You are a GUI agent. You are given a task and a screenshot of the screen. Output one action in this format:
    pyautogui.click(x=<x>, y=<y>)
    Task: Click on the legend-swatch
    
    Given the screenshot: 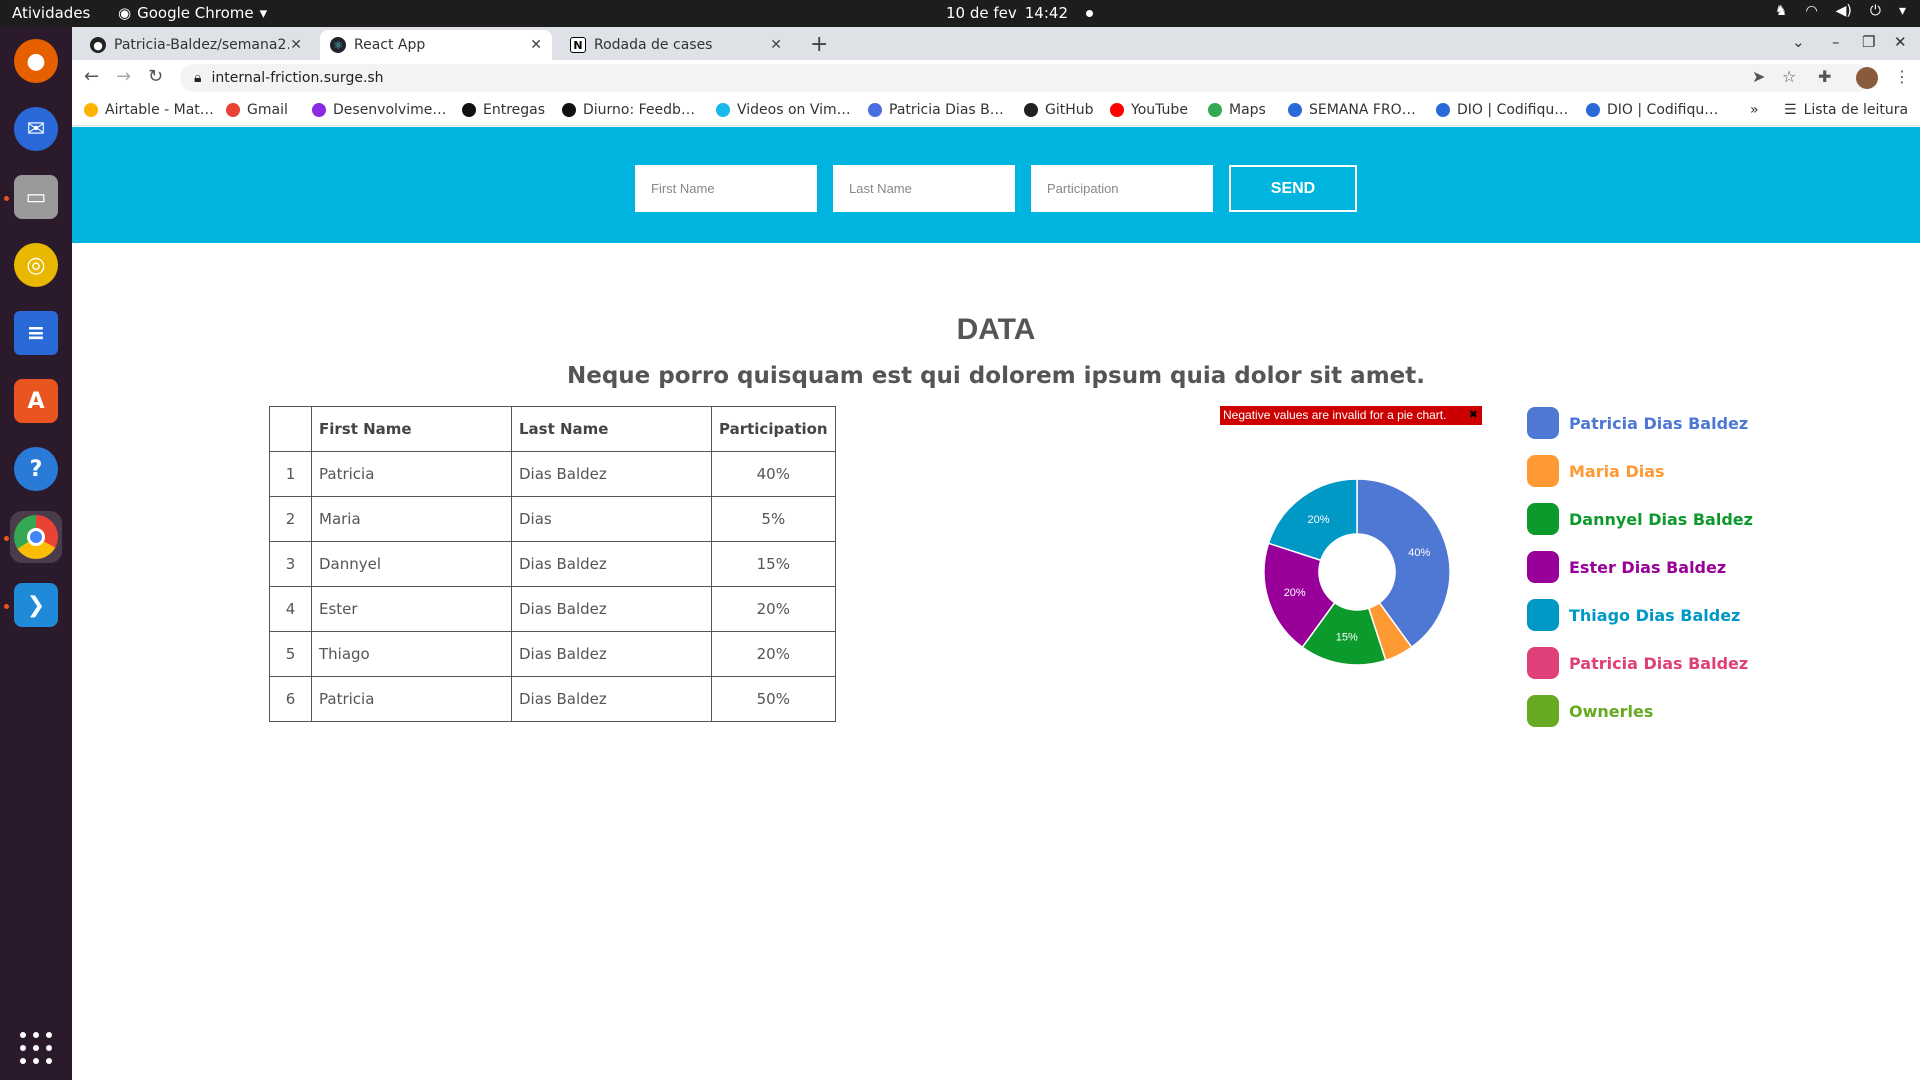 What is the action you would take?
    pyautogui.click(x=1543, y=471)
    